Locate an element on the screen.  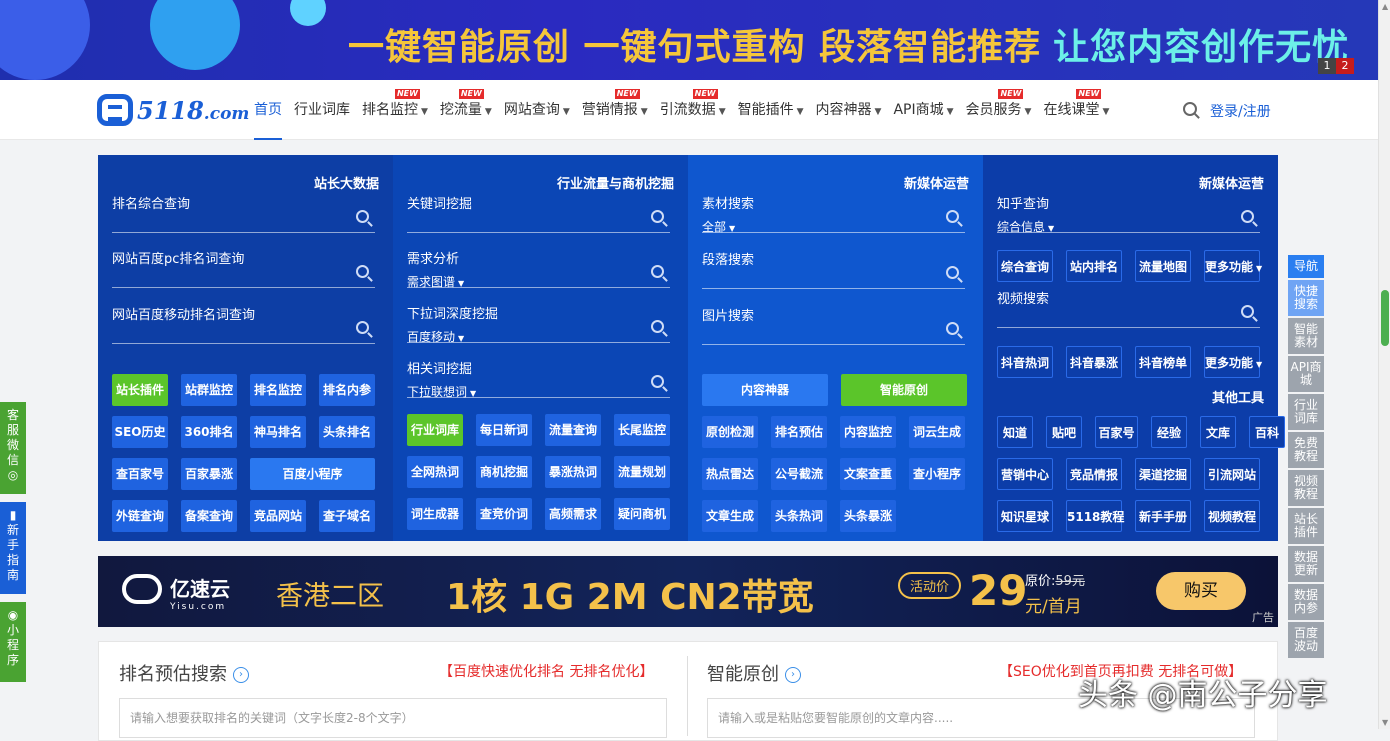
tool-button: 头条热词 is located at coordinates (799, 516).